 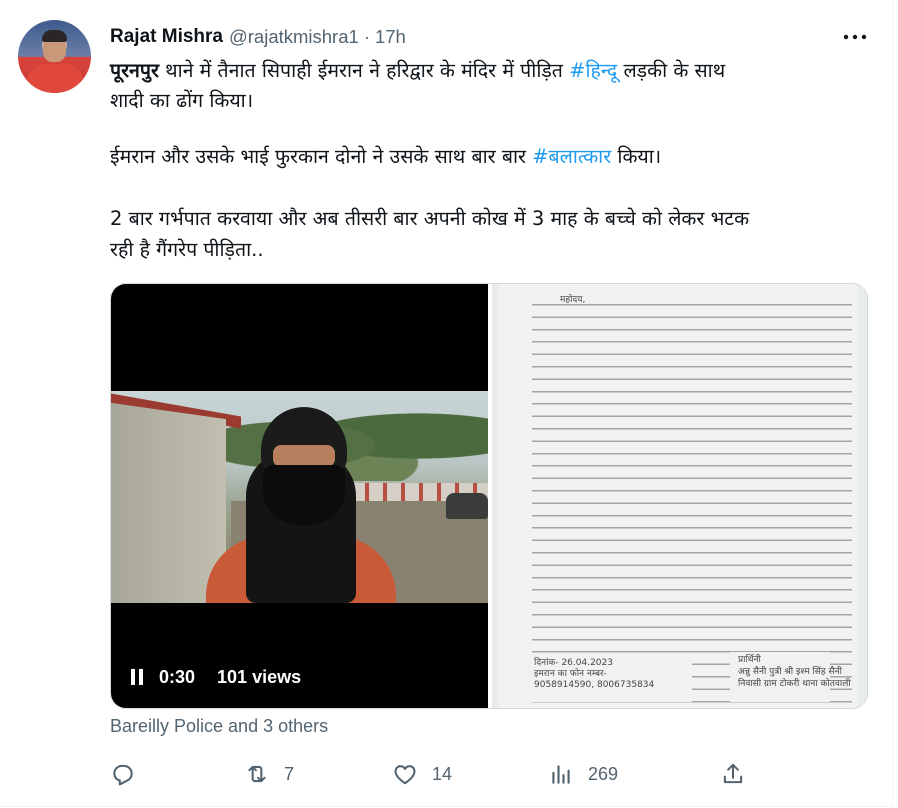 What do you see at coordinates (259, 676) in the screenshot?
I see `video-views: 101 views` at bounding box center [259, 676].